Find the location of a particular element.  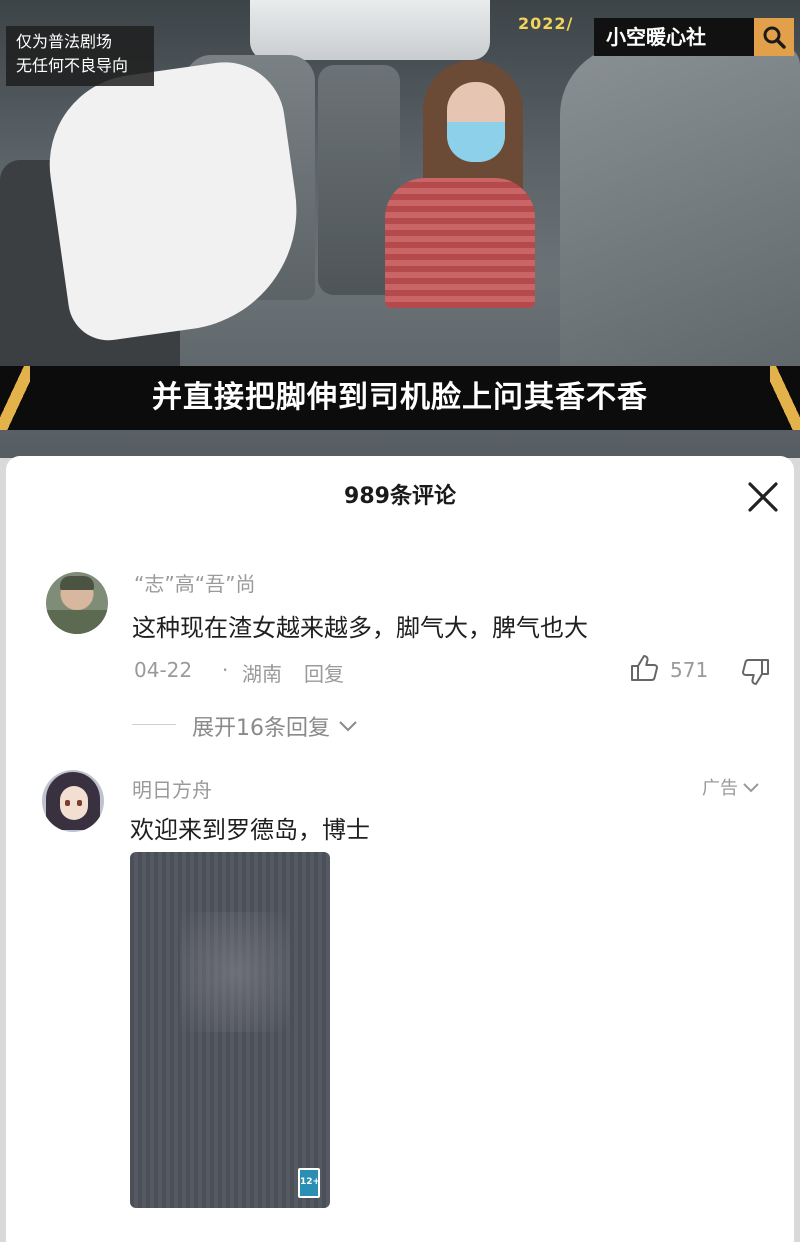

passenger-sweater is located at coordinates (460, 243).